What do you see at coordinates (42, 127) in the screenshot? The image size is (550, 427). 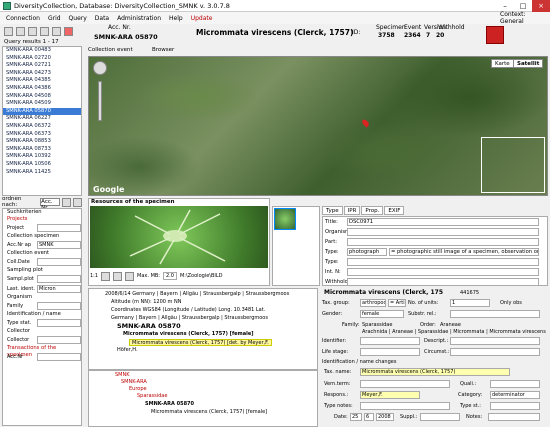 I see `list-item: SMNK-ARA 06372` at bounding box center [42, 127].